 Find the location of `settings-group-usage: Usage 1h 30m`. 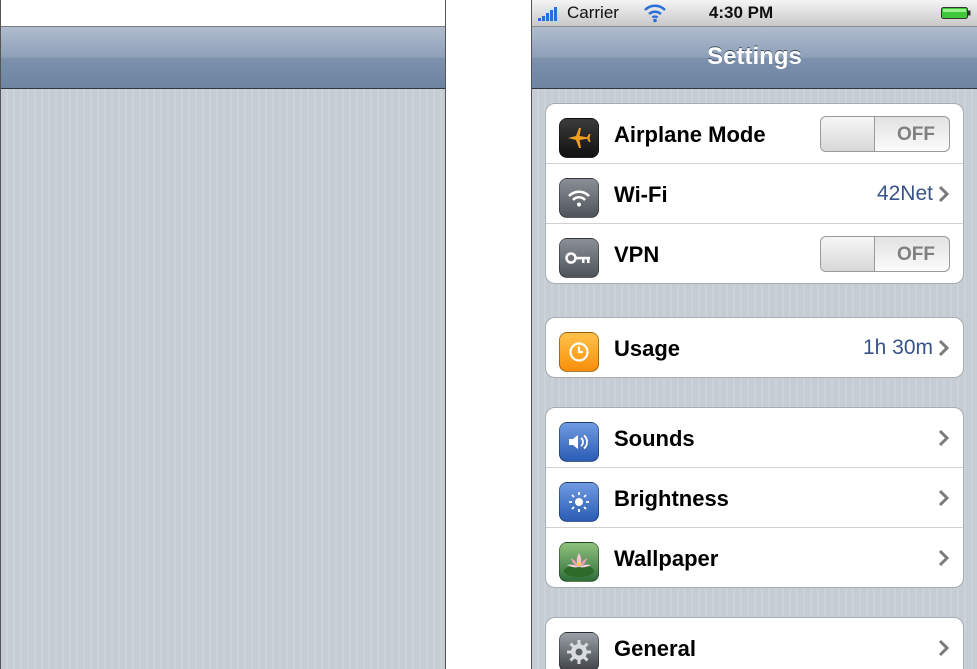

settings-group-usage: Usage 1h 30m is located at coordinates (754, 347).